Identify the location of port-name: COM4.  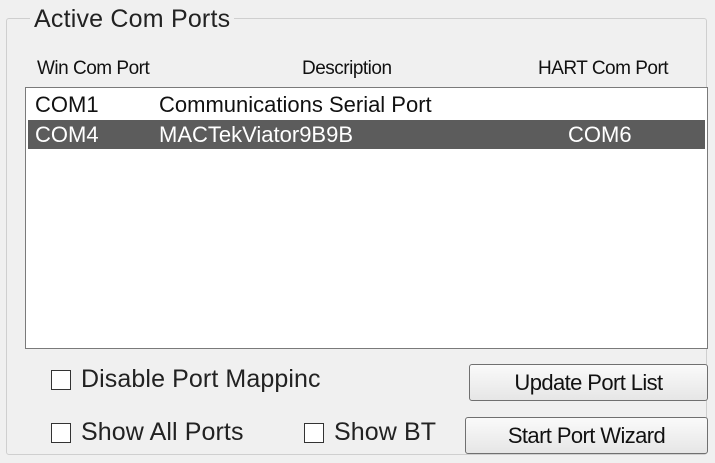
(67, 134).